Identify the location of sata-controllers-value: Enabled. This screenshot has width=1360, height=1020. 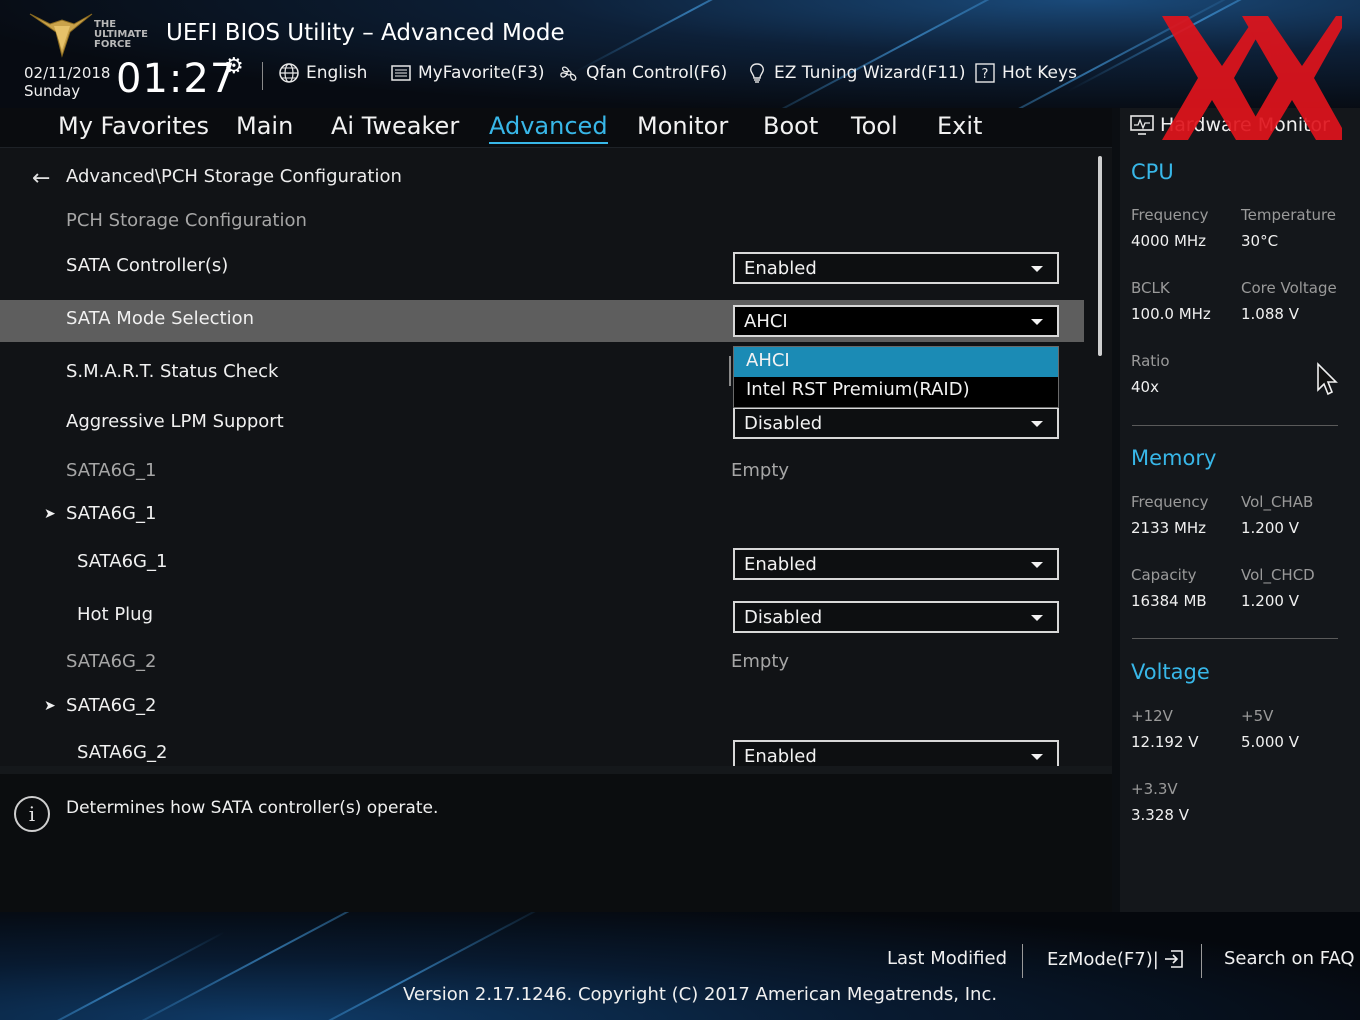
(780, 268).